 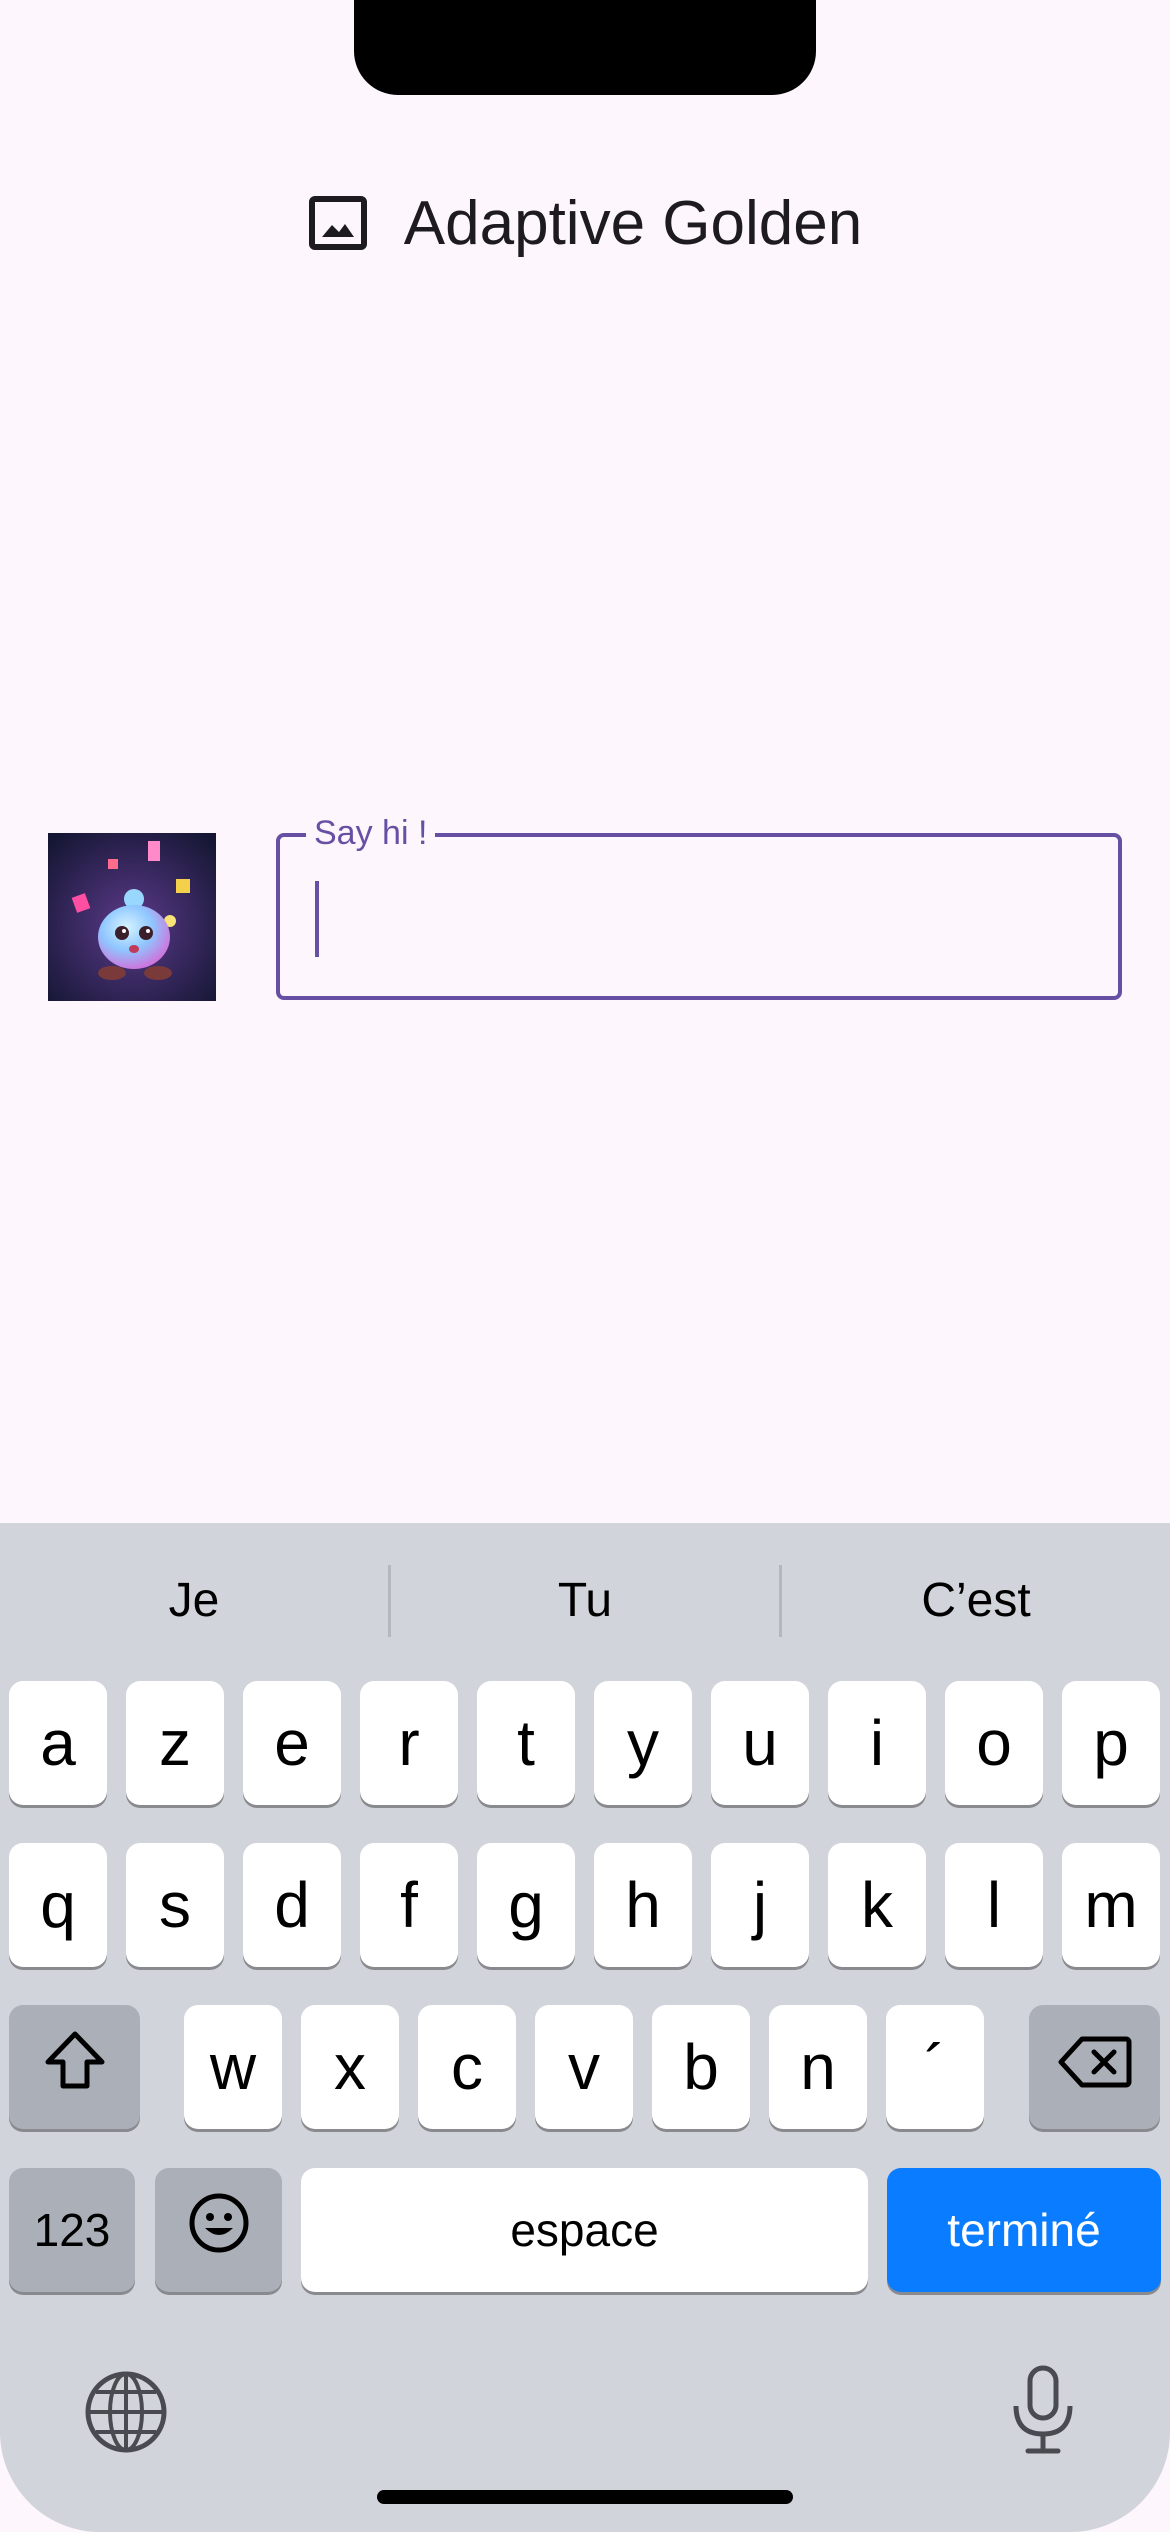 What do you see at coordinates (994, 1743) in the screenshot?
I see `key-o: o` at bounding box center [994, 1743].